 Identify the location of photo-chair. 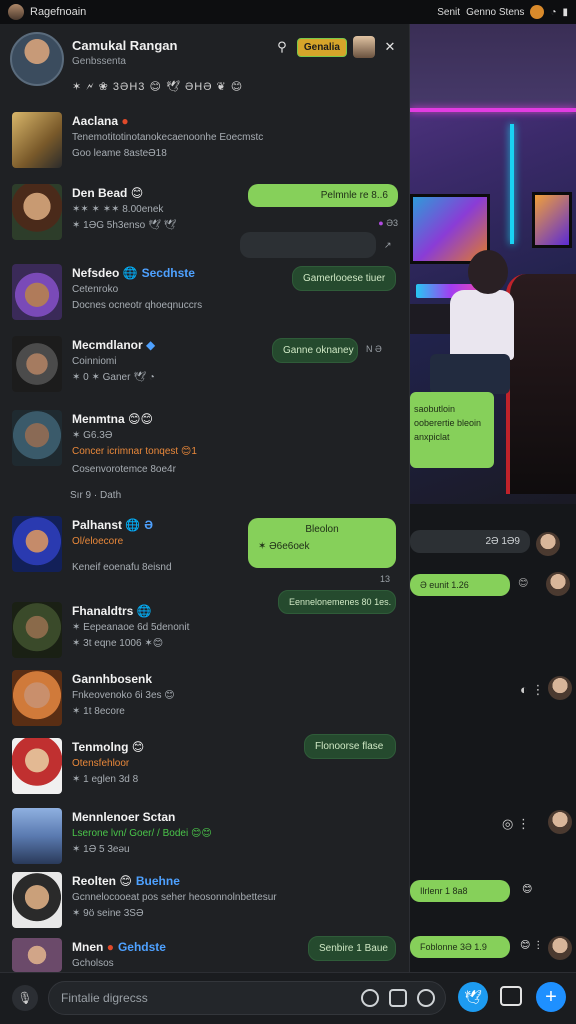
(541, 384).